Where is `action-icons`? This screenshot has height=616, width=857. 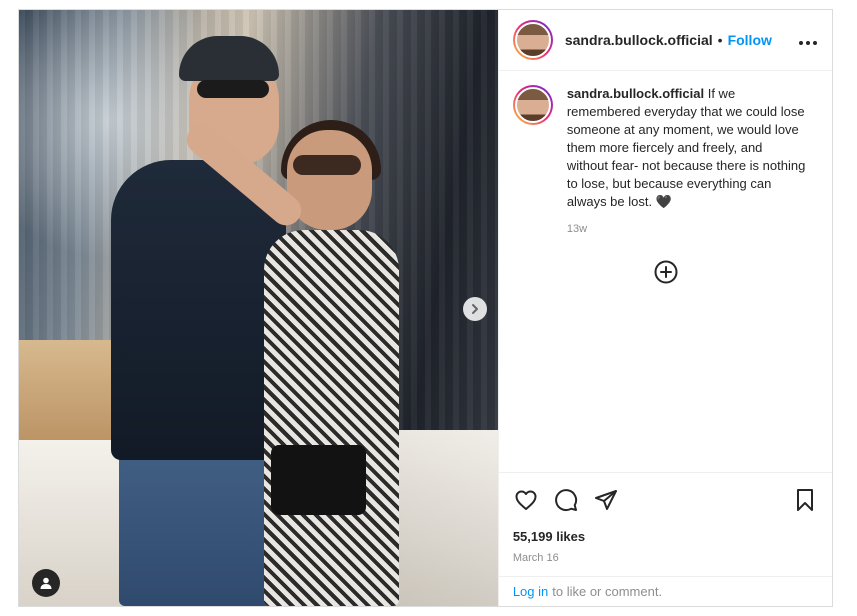
action-icons is located at coordinates (665, 500).